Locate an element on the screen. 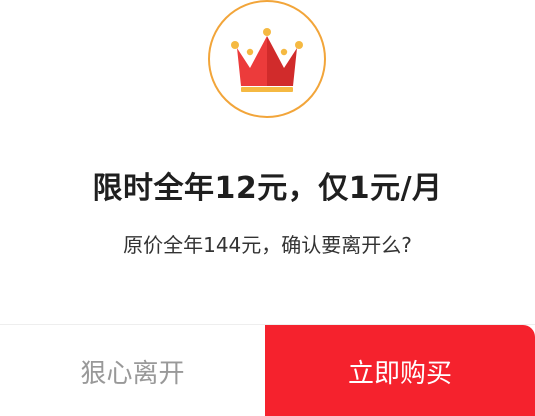 This screenshot has width=535, height=416. offer-title: 限时全年12元，仅1元/月 is located at coordinates (267, 188).